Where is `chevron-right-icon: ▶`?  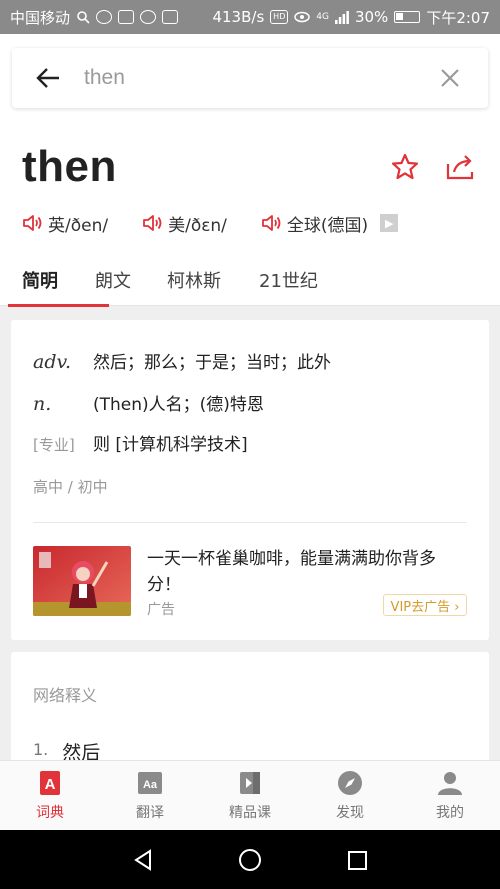 chevron-right-icon: ▶ is located at coordinates (389, 223).